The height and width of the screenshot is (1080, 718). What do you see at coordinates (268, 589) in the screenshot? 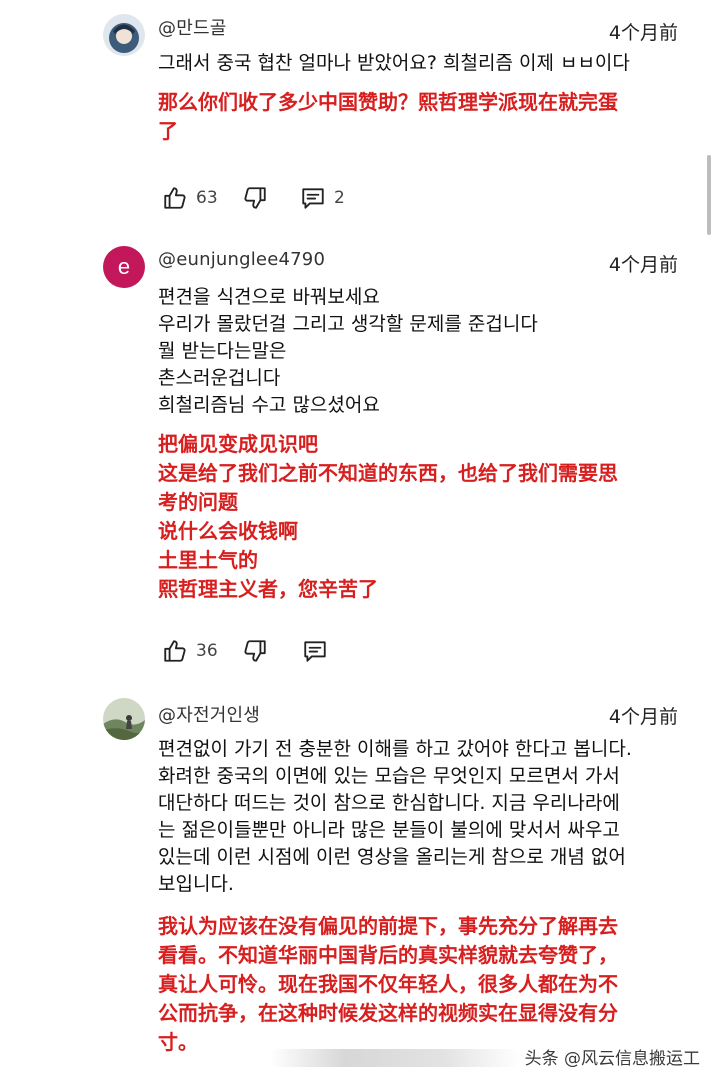
I see `translation-line: 熙哲理主义者，您辛苦了` at bounding box center [268, 589].